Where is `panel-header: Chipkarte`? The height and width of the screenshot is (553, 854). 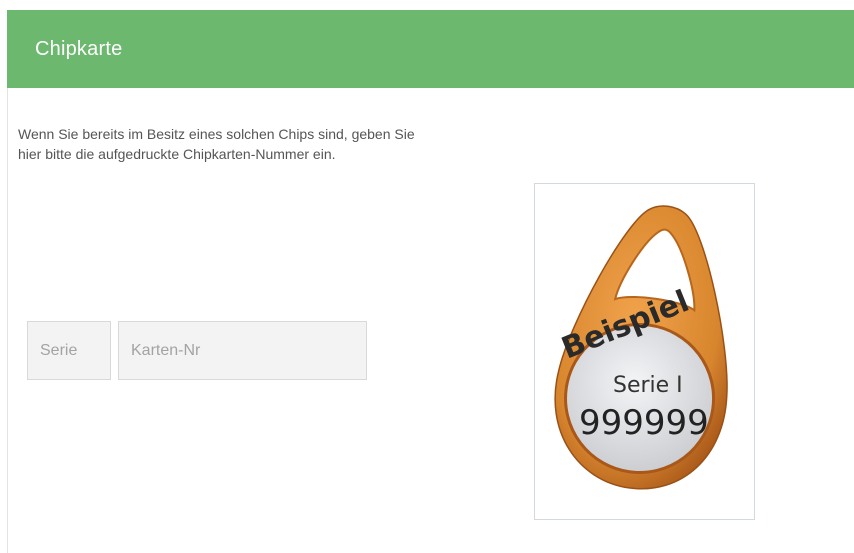 panel-header: Chipkarte is located at coordinates (430, 49).